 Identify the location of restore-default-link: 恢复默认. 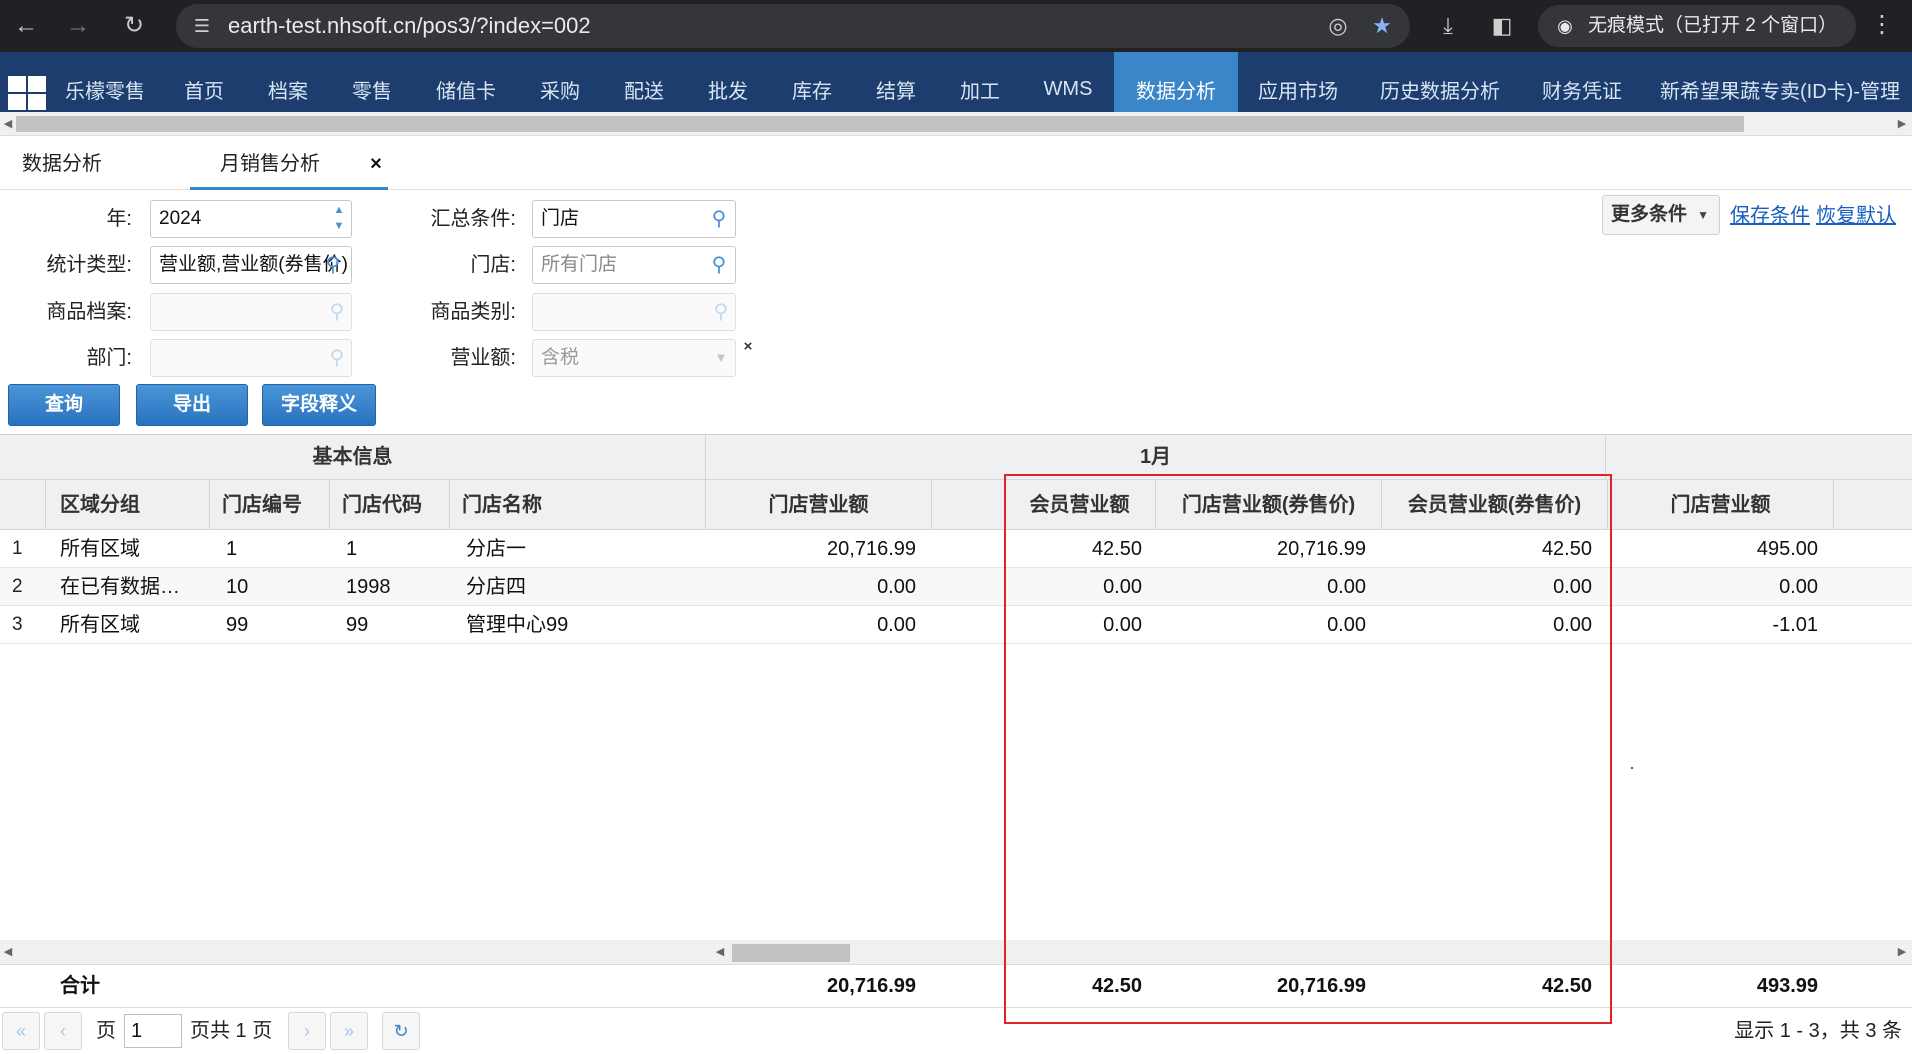
(1856, 216).